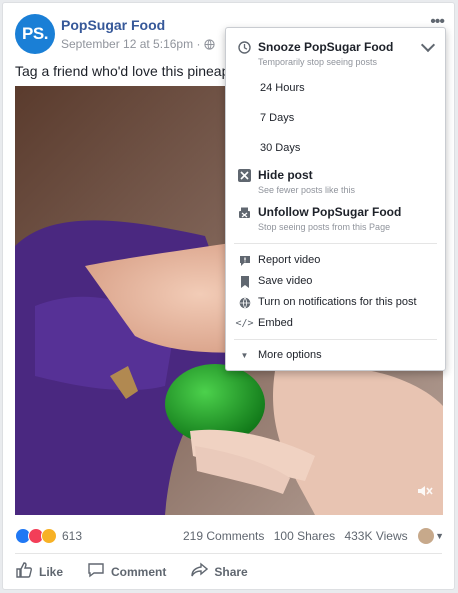 Image resolution: width=458 pixels, height=593 pixels. I want to click on bookmark-icon, so click(244, 281).